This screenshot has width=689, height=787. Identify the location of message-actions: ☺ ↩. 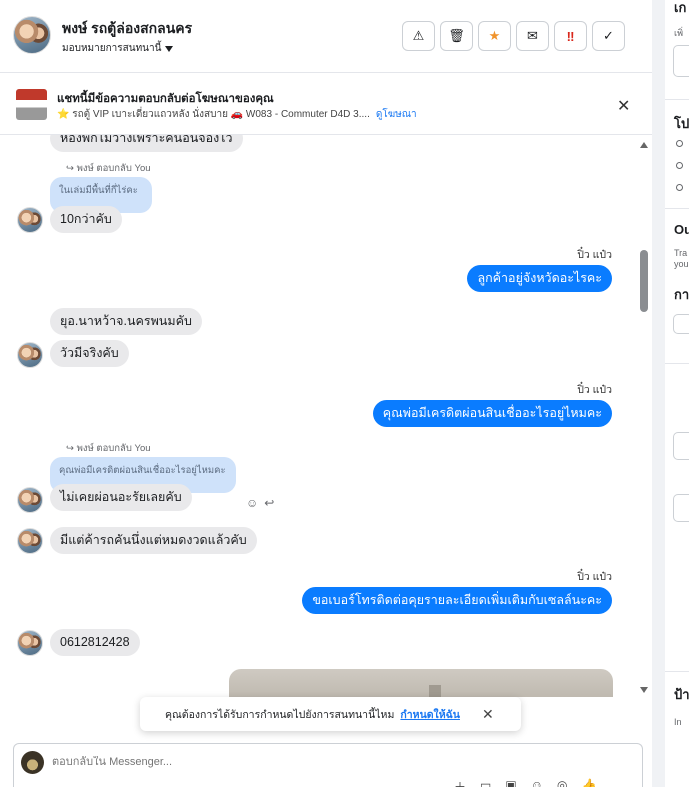
(260, 503).